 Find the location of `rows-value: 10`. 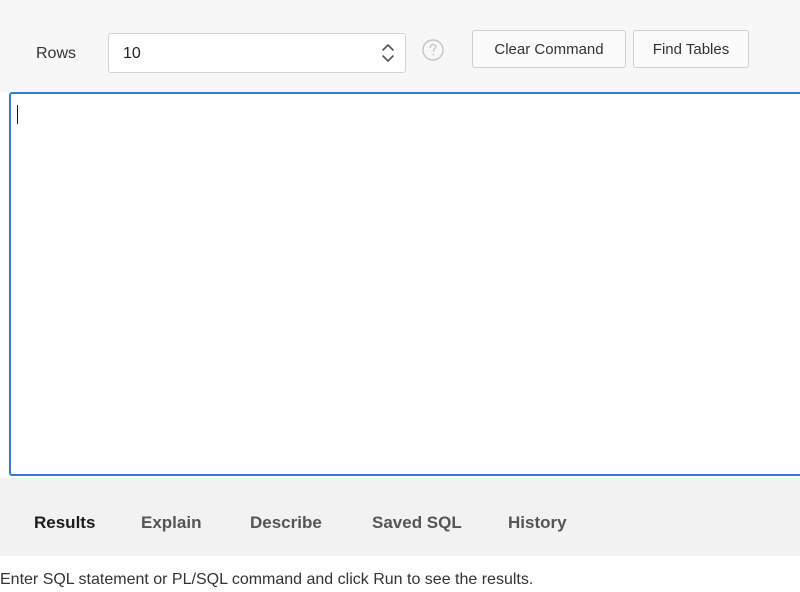

rows-value: 10 is located at coordinates (132, 54).